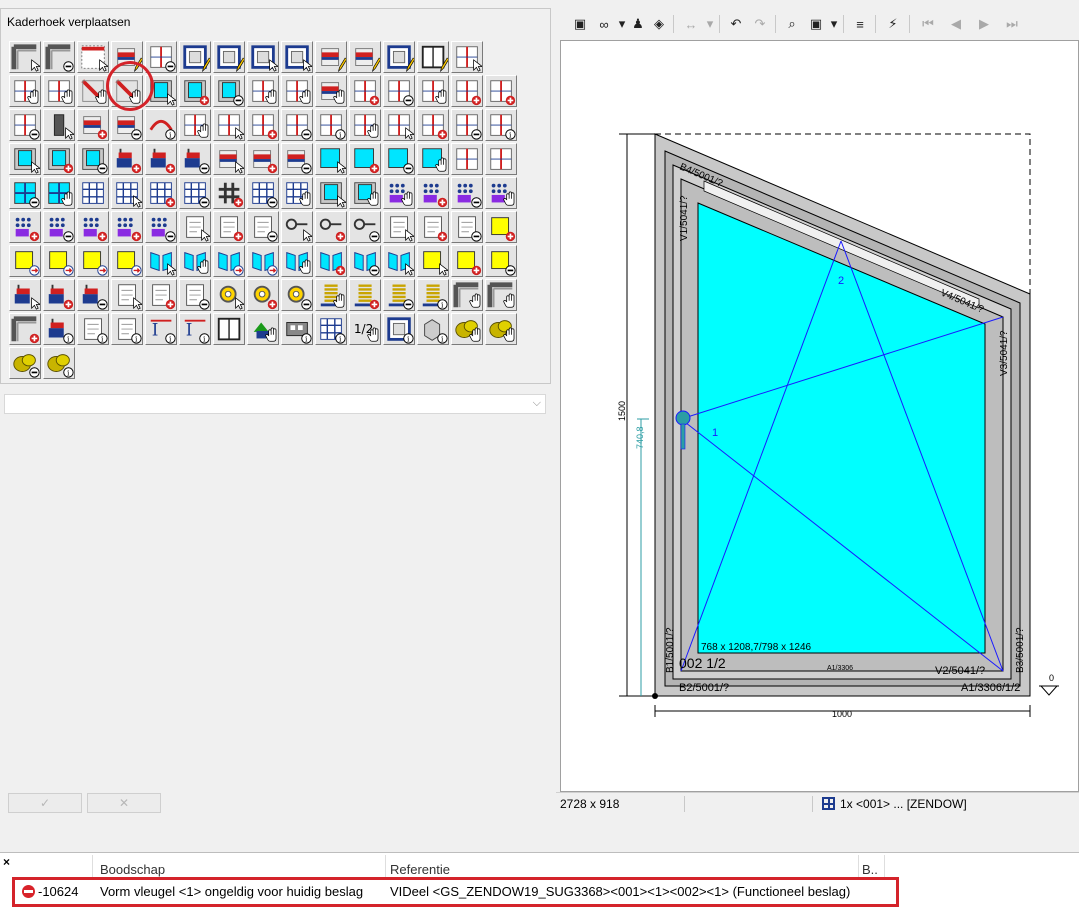  What do you see at coordinates (870, 869) in the screenshot?
I see `column-header-b: B..` at bounding box center [870, 869].